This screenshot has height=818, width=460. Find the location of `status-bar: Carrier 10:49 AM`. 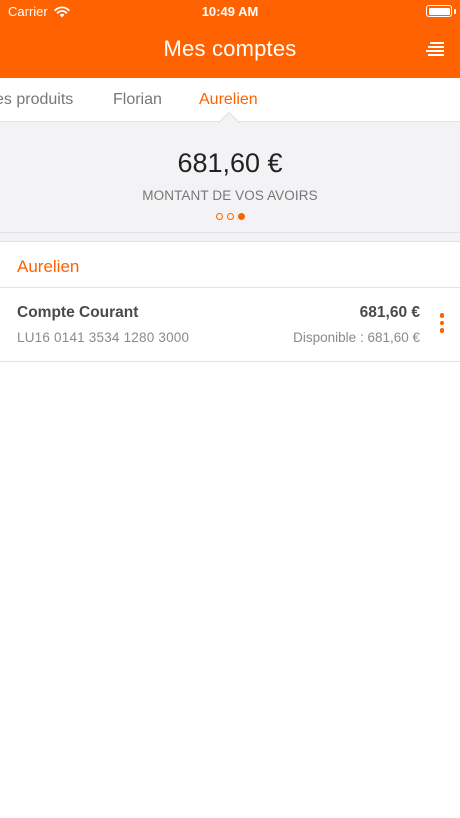

status-bar: Carrier 10:49 AM is located at coordinates (230, 12).